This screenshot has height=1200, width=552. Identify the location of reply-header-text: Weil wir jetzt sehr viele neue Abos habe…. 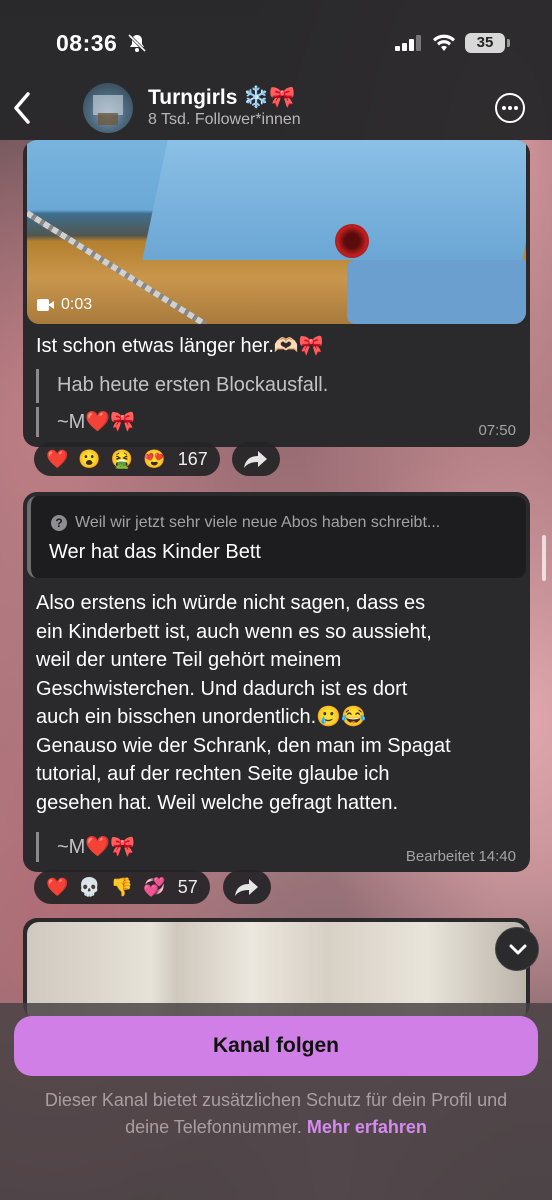
(258, 522).